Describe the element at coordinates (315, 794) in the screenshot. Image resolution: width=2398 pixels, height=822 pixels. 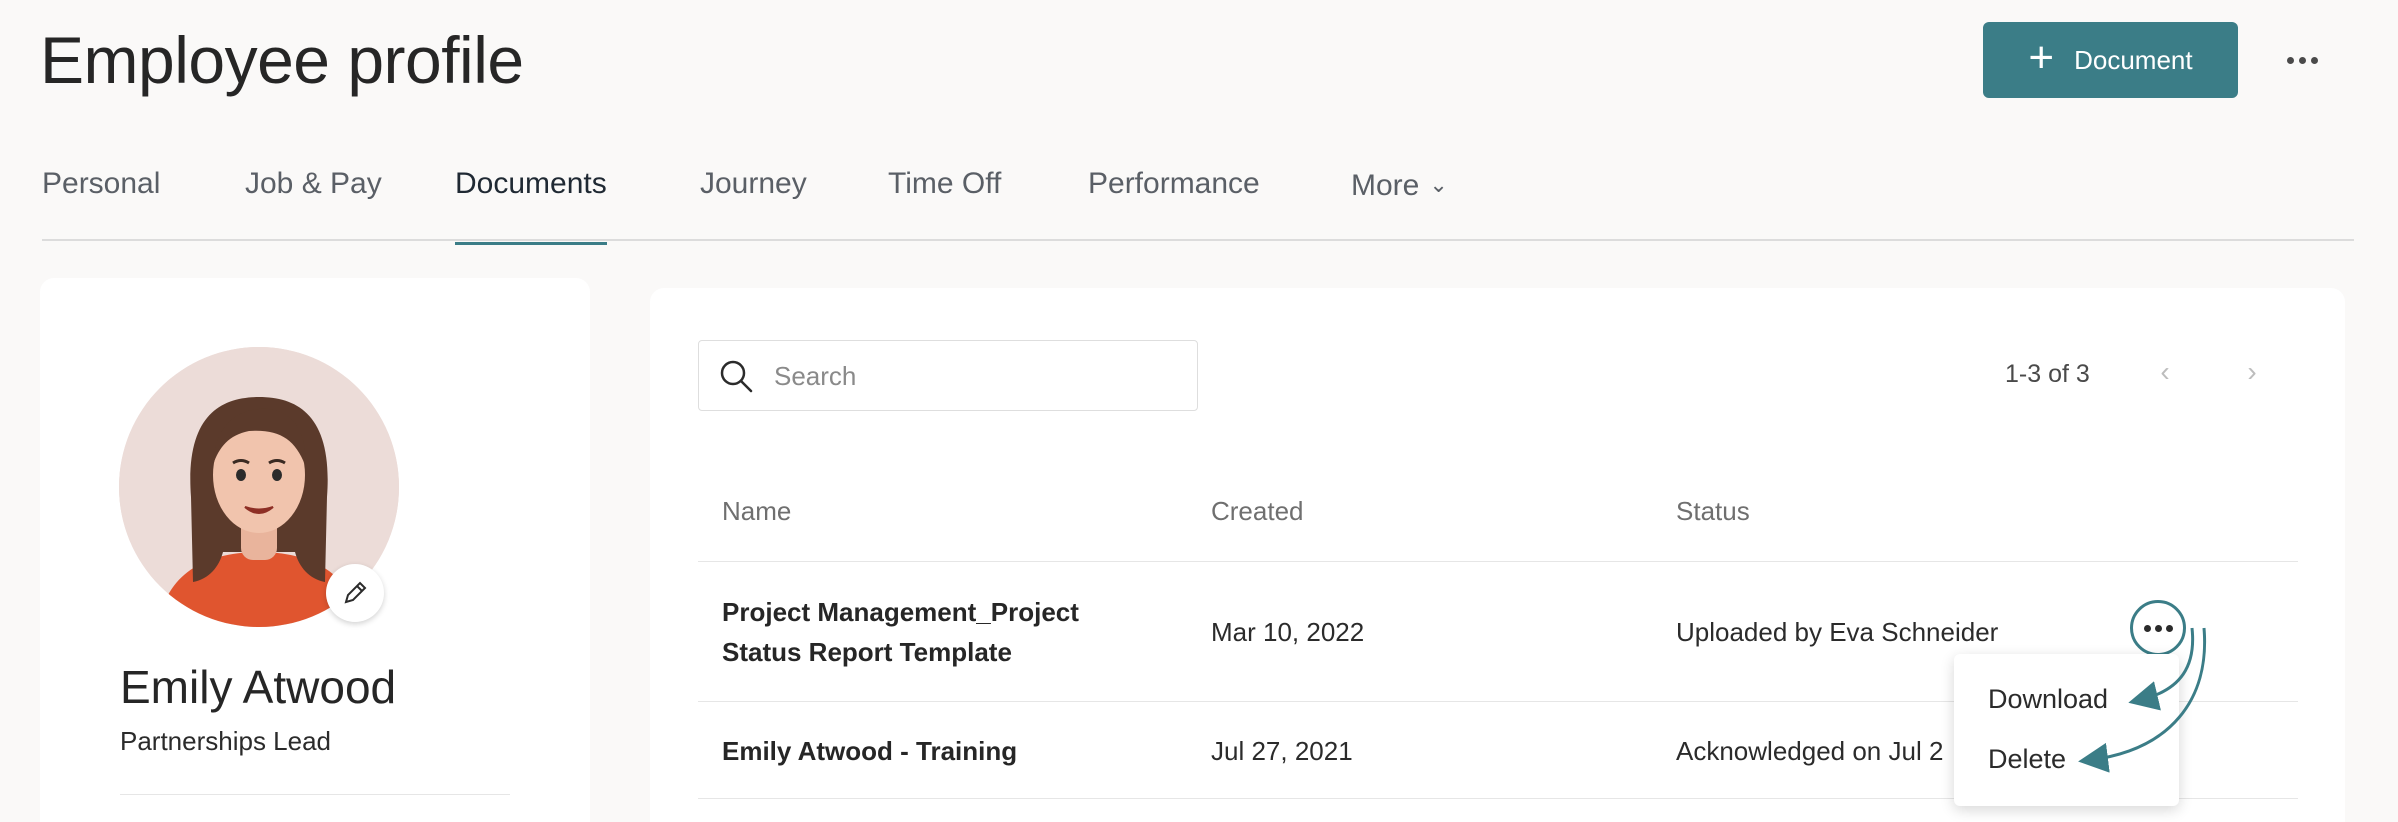
I see `divider` at that location.